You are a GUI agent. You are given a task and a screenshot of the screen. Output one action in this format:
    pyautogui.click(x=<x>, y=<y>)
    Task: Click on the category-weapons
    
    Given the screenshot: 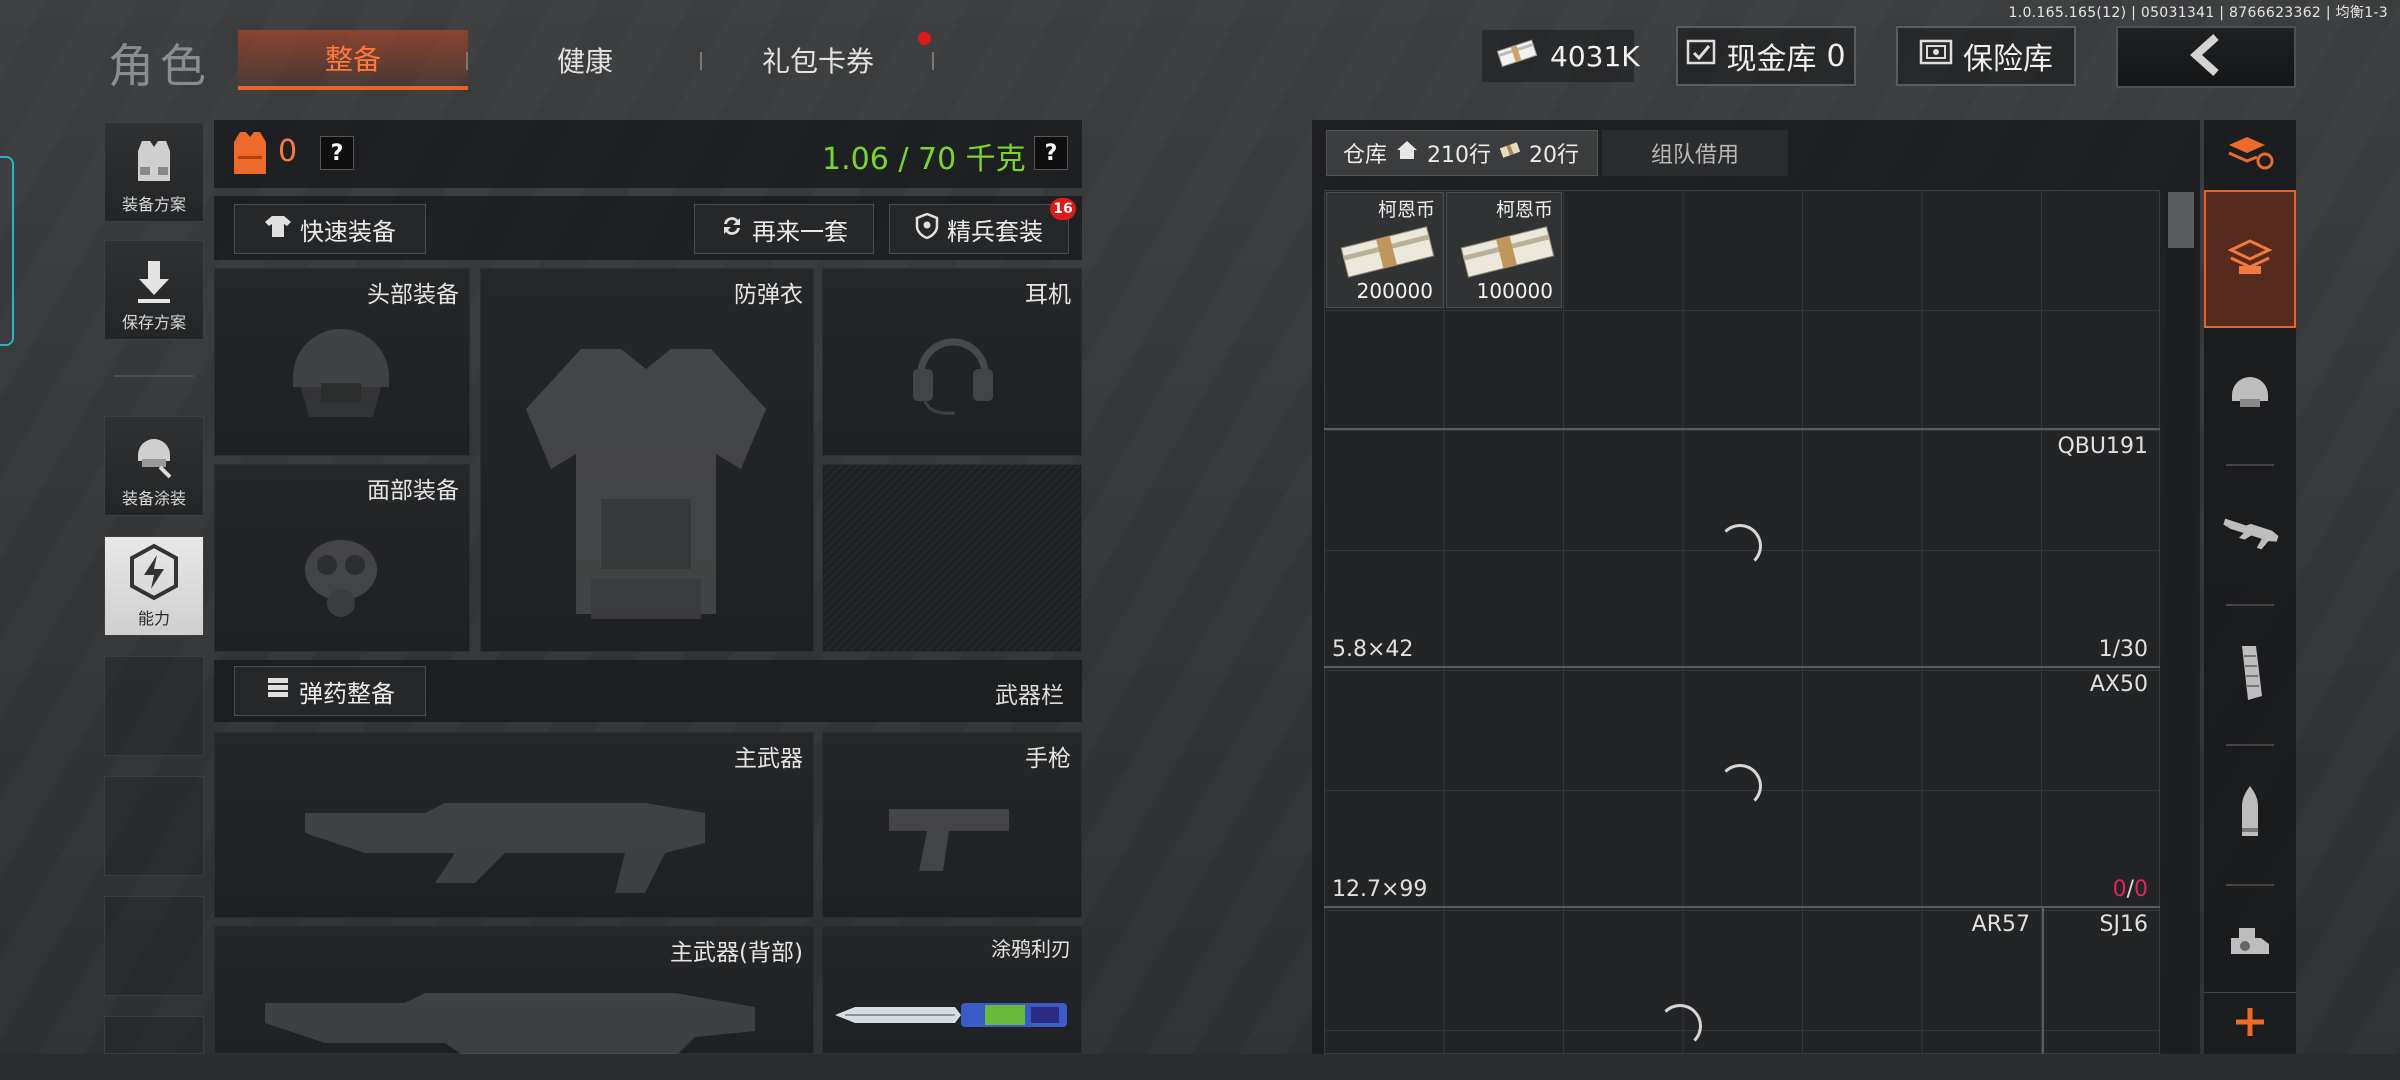 What is the action you would take?
    pyautogui.click(x=2250, y=535)
    